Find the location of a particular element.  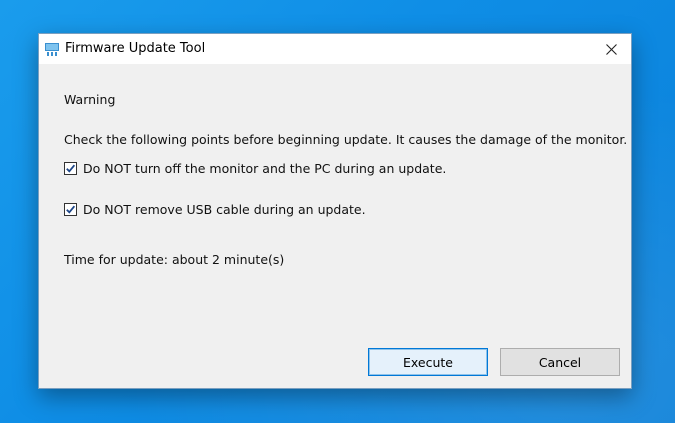

close-button is located at coordinates (611, 49).